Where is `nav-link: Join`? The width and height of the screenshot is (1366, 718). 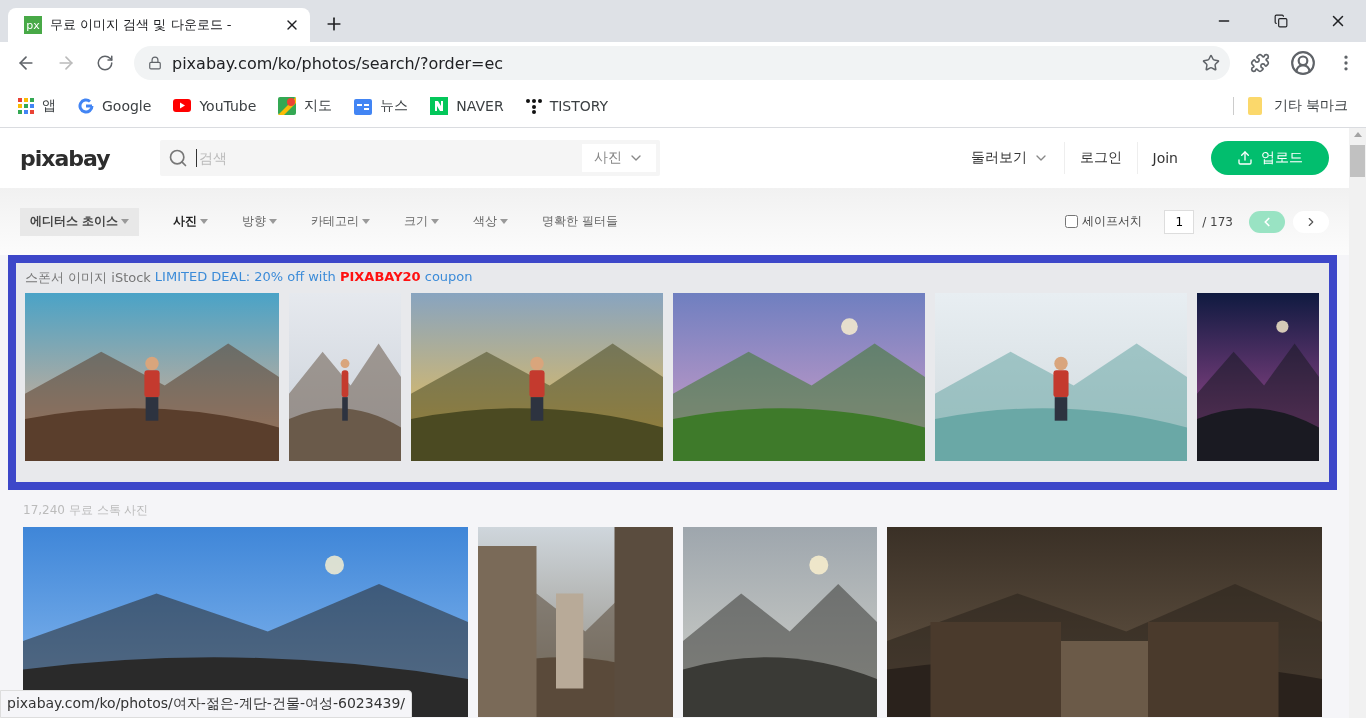 nav-link: Join is located at coordinates (1164, 158).